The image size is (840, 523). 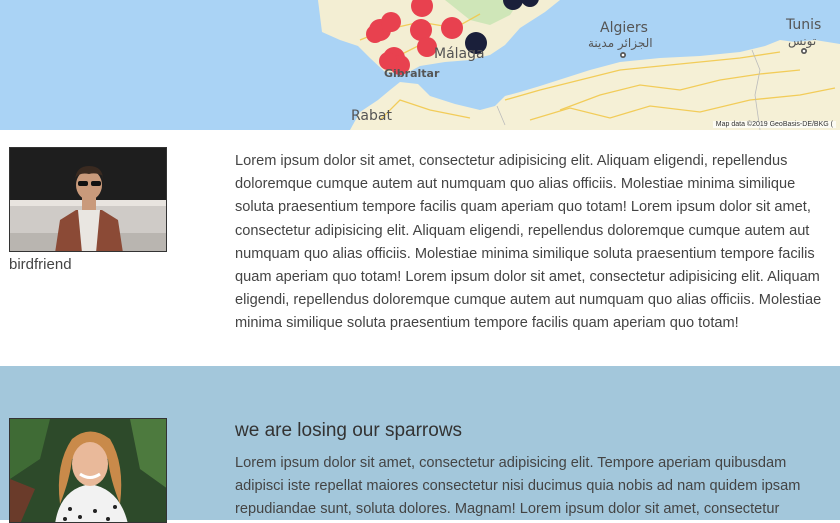 I want to click on land-iberia, so click(x=439, y=37).